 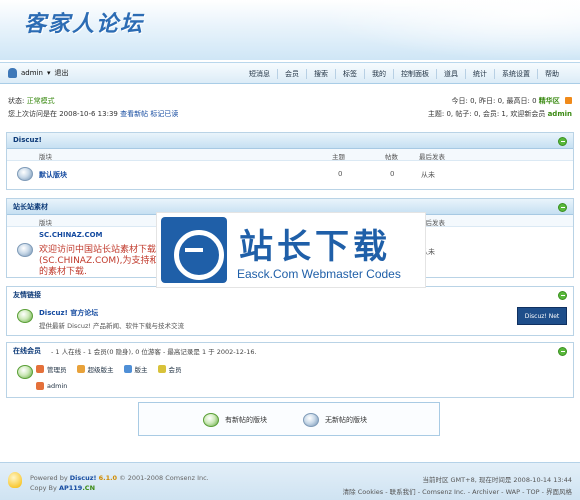 What do you see at coordinates (194, 250) in the screenshot?
I see `watermark-logo-icon` at bounding box center [194, 250].